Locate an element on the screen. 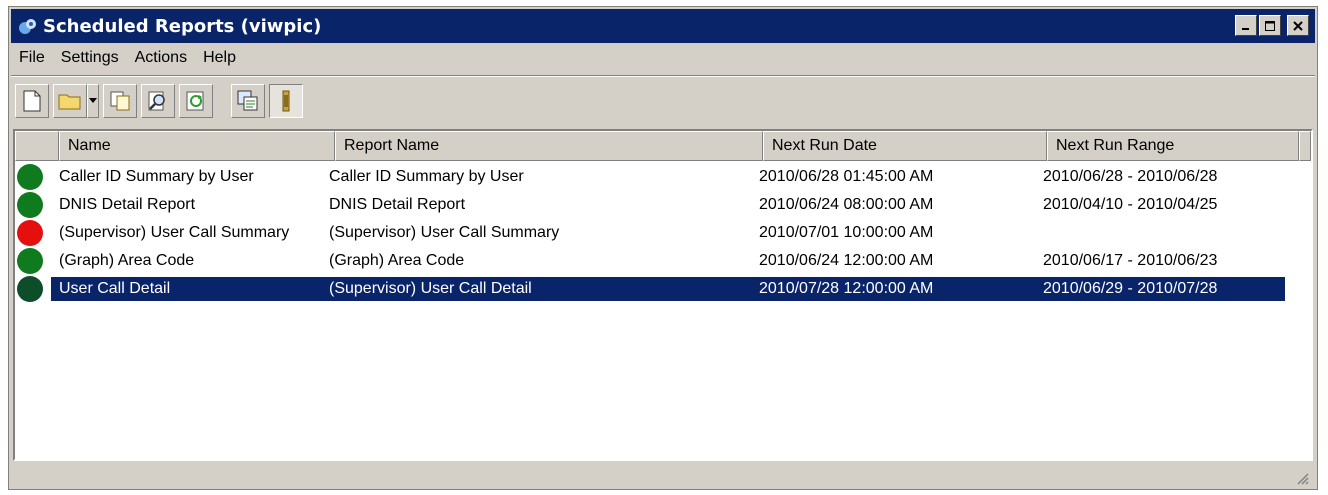  row-report-name: DNIS Detail Report is located at coordinates (397, 204).